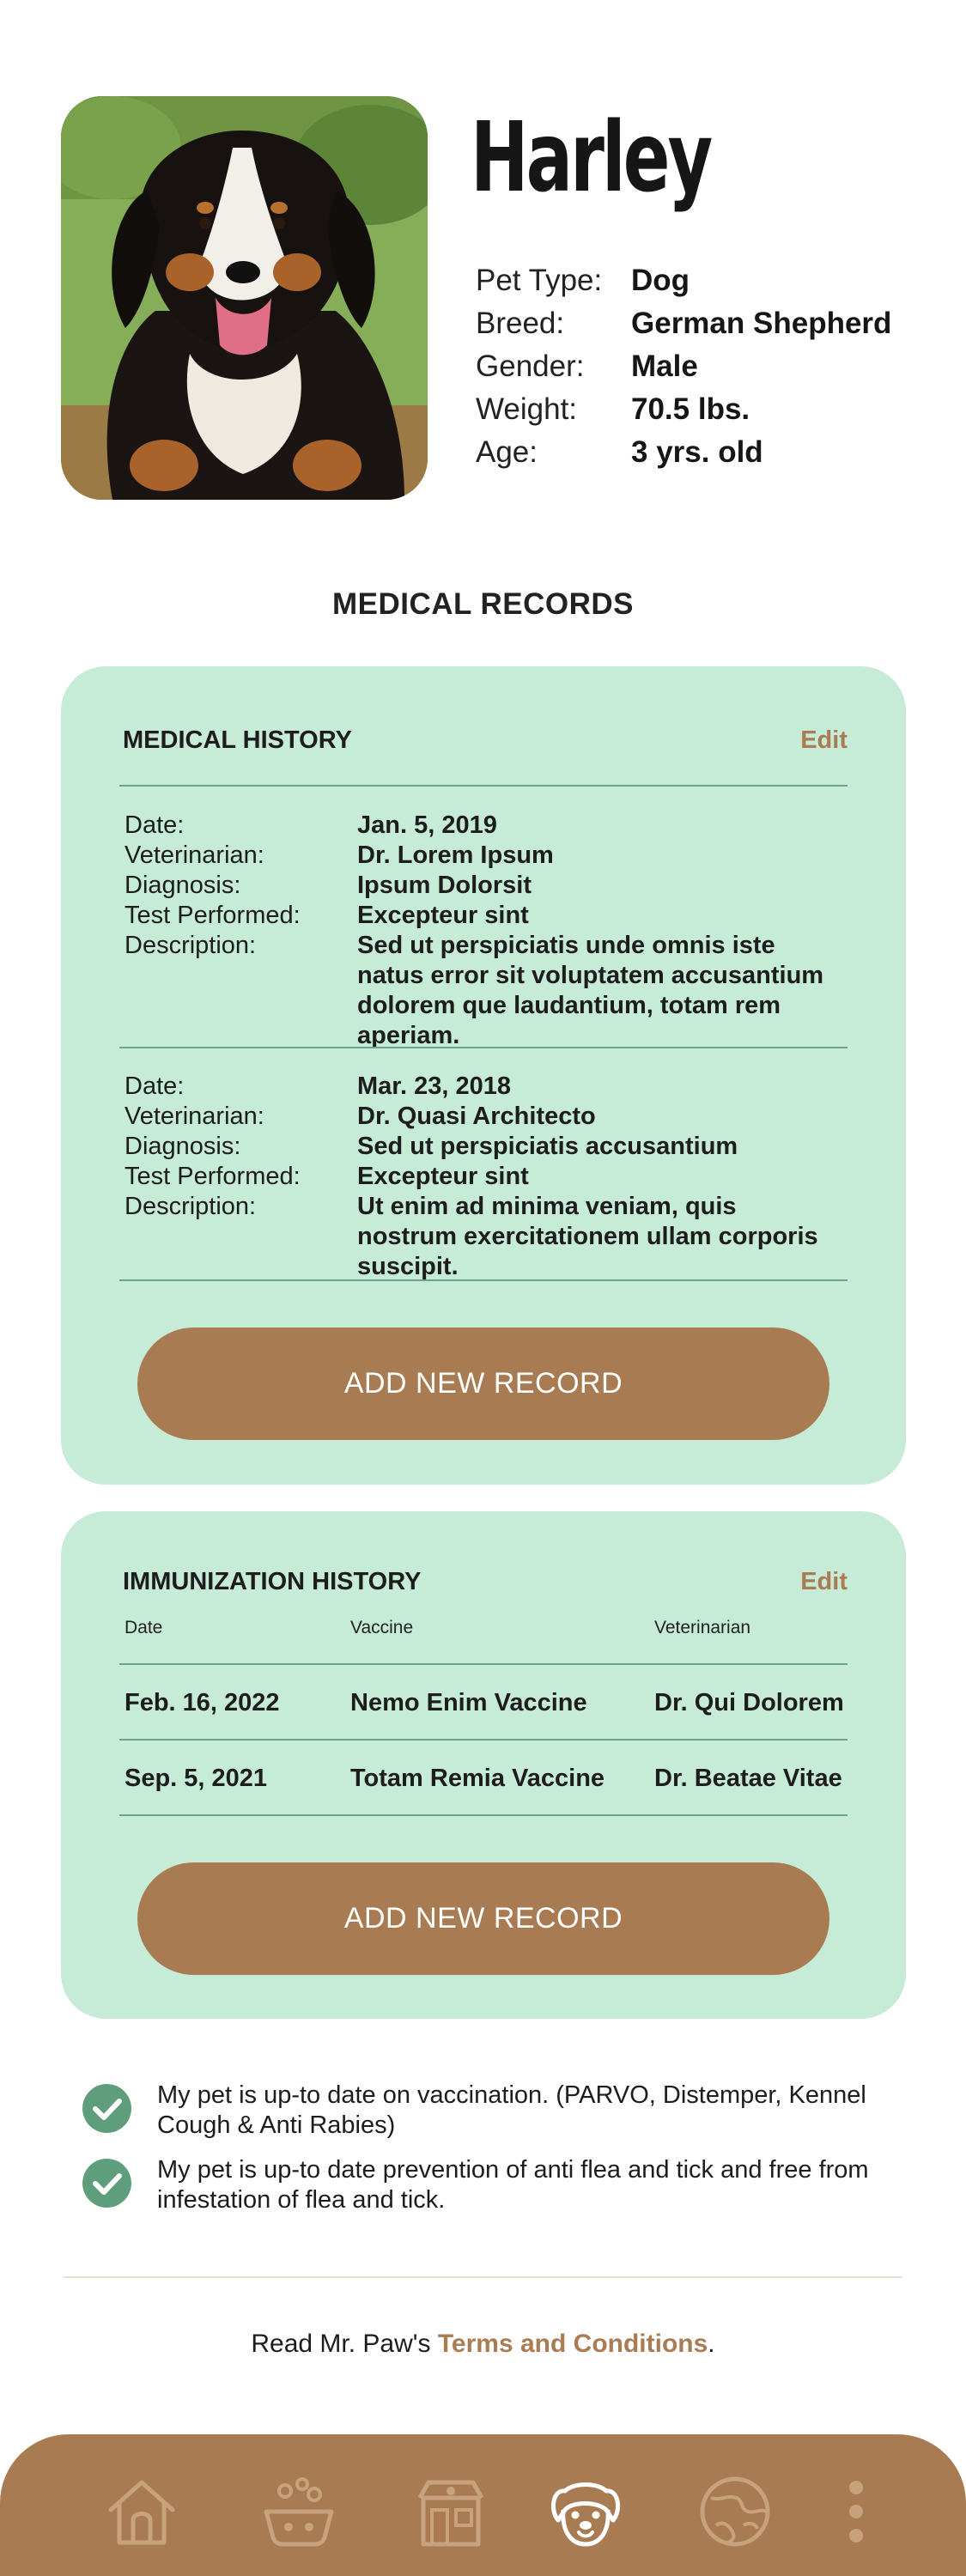 The image size is (966, 2576). What do you see at coordinates (573, 2344) in the screenshot?
I see `terms-link: Terms and Conditions` at bounding box center [573, 2344].